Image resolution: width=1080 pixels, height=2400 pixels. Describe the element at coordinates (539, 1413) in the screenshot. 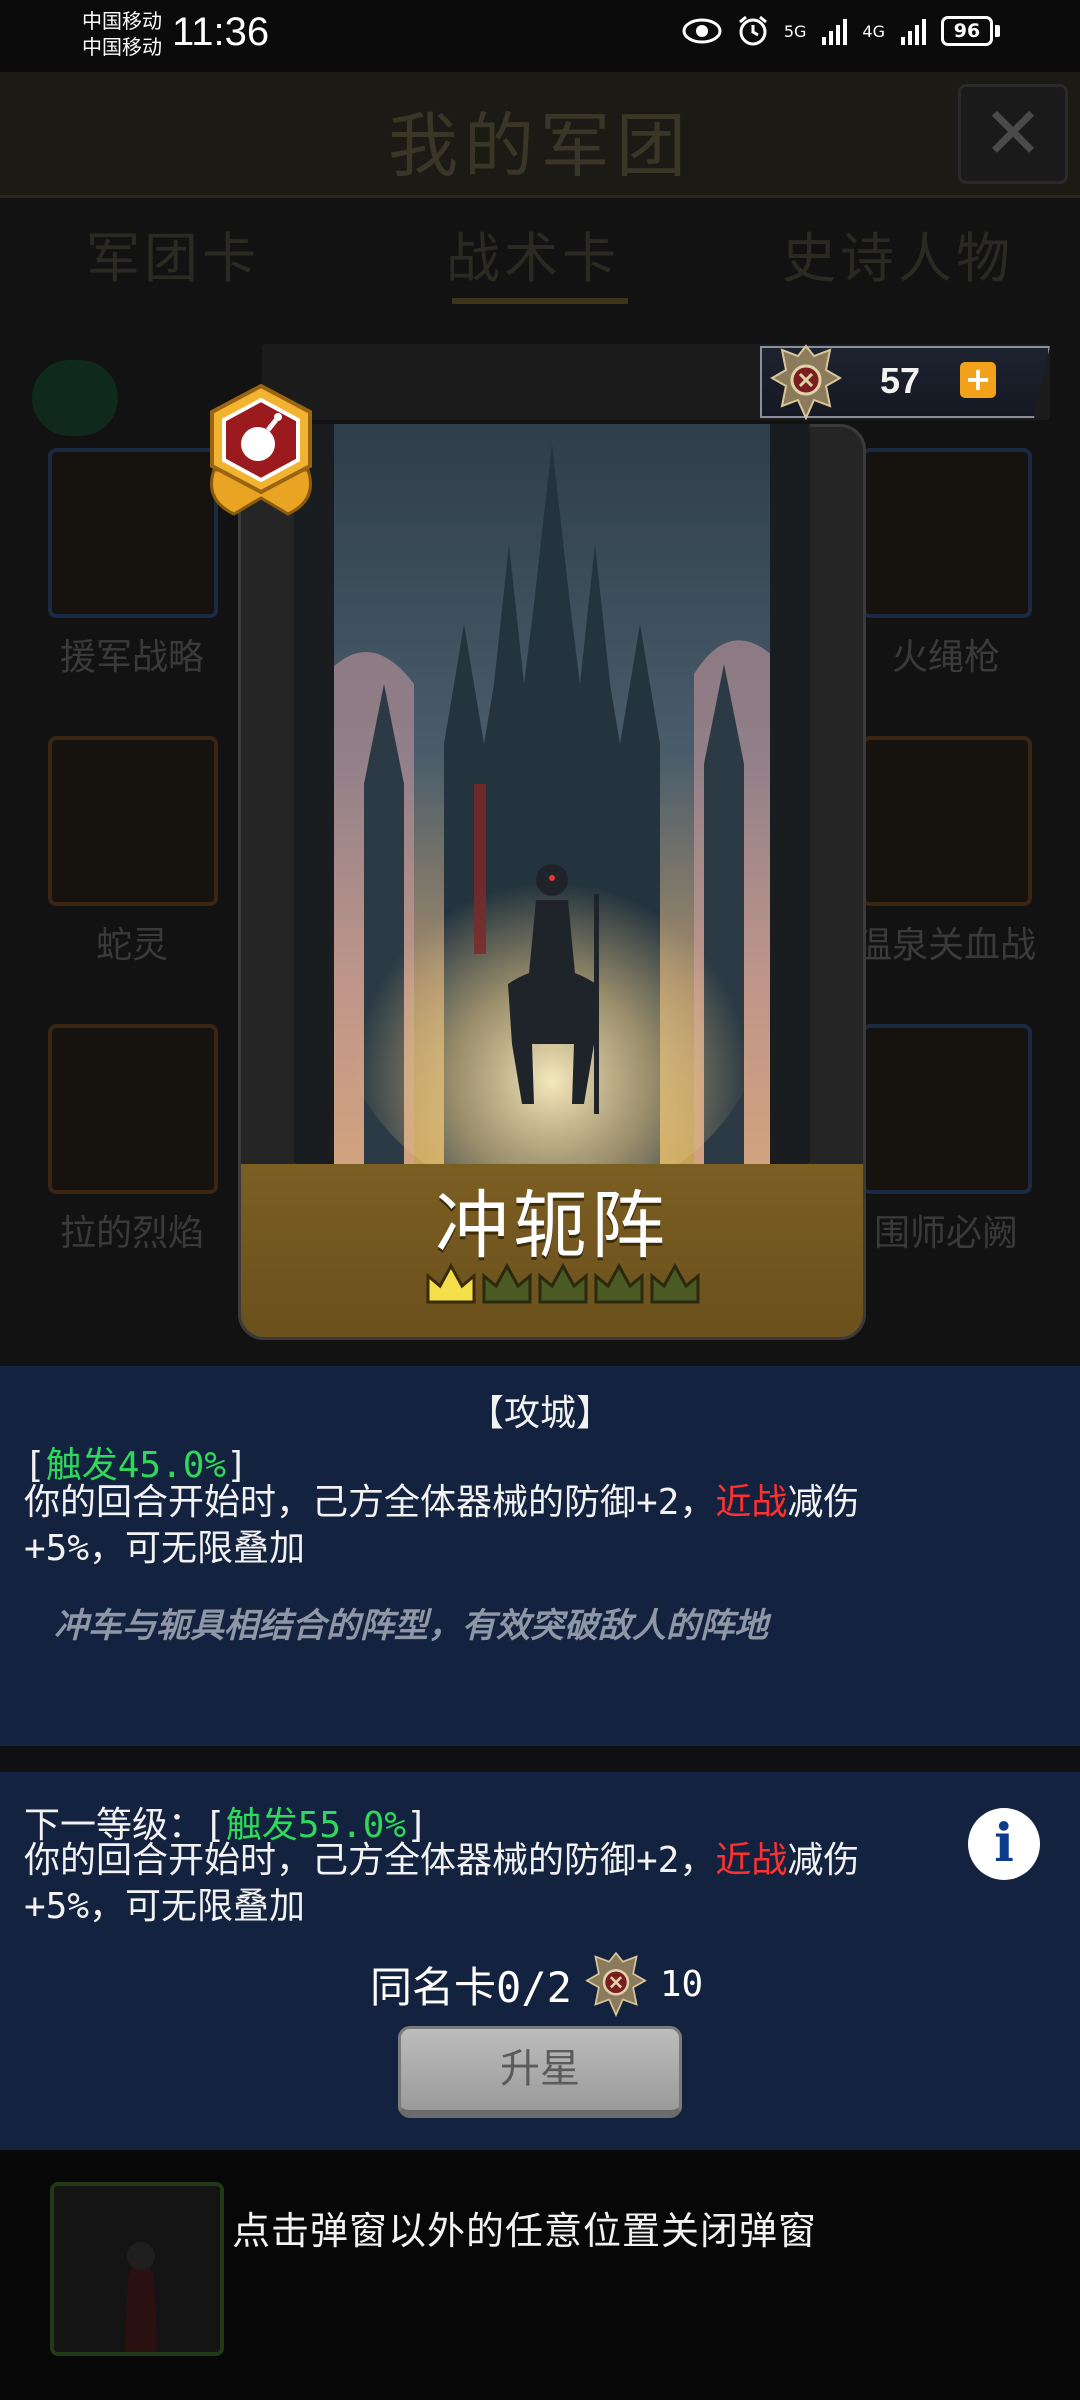

I see `card-category: 【攻城】` at that location.